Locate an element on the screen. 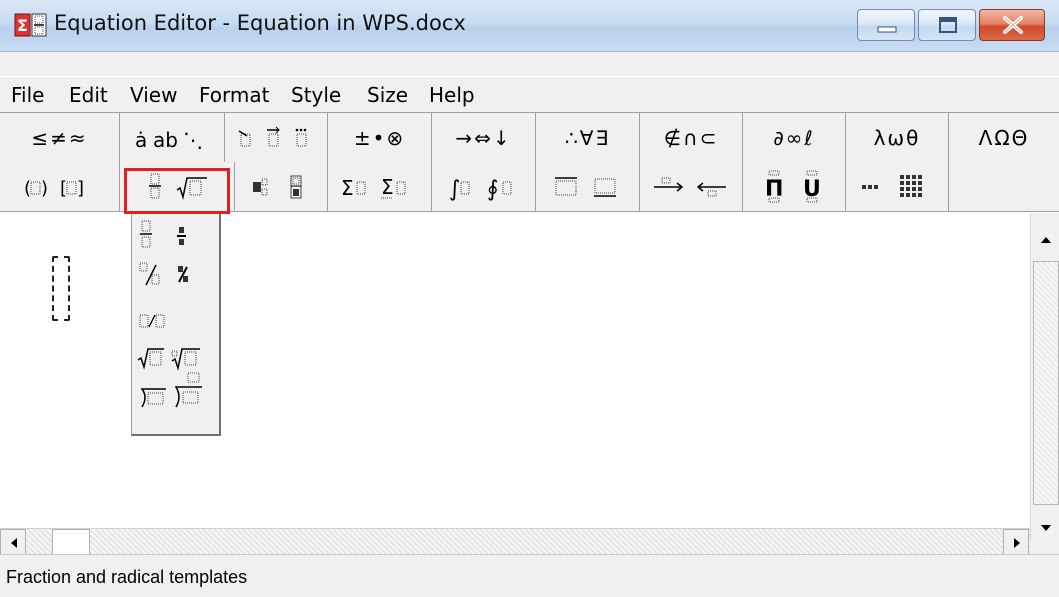 This screenshot has width=1059, height=597. baseline-slash-fraction-icon is located at coordinates (152, 321).